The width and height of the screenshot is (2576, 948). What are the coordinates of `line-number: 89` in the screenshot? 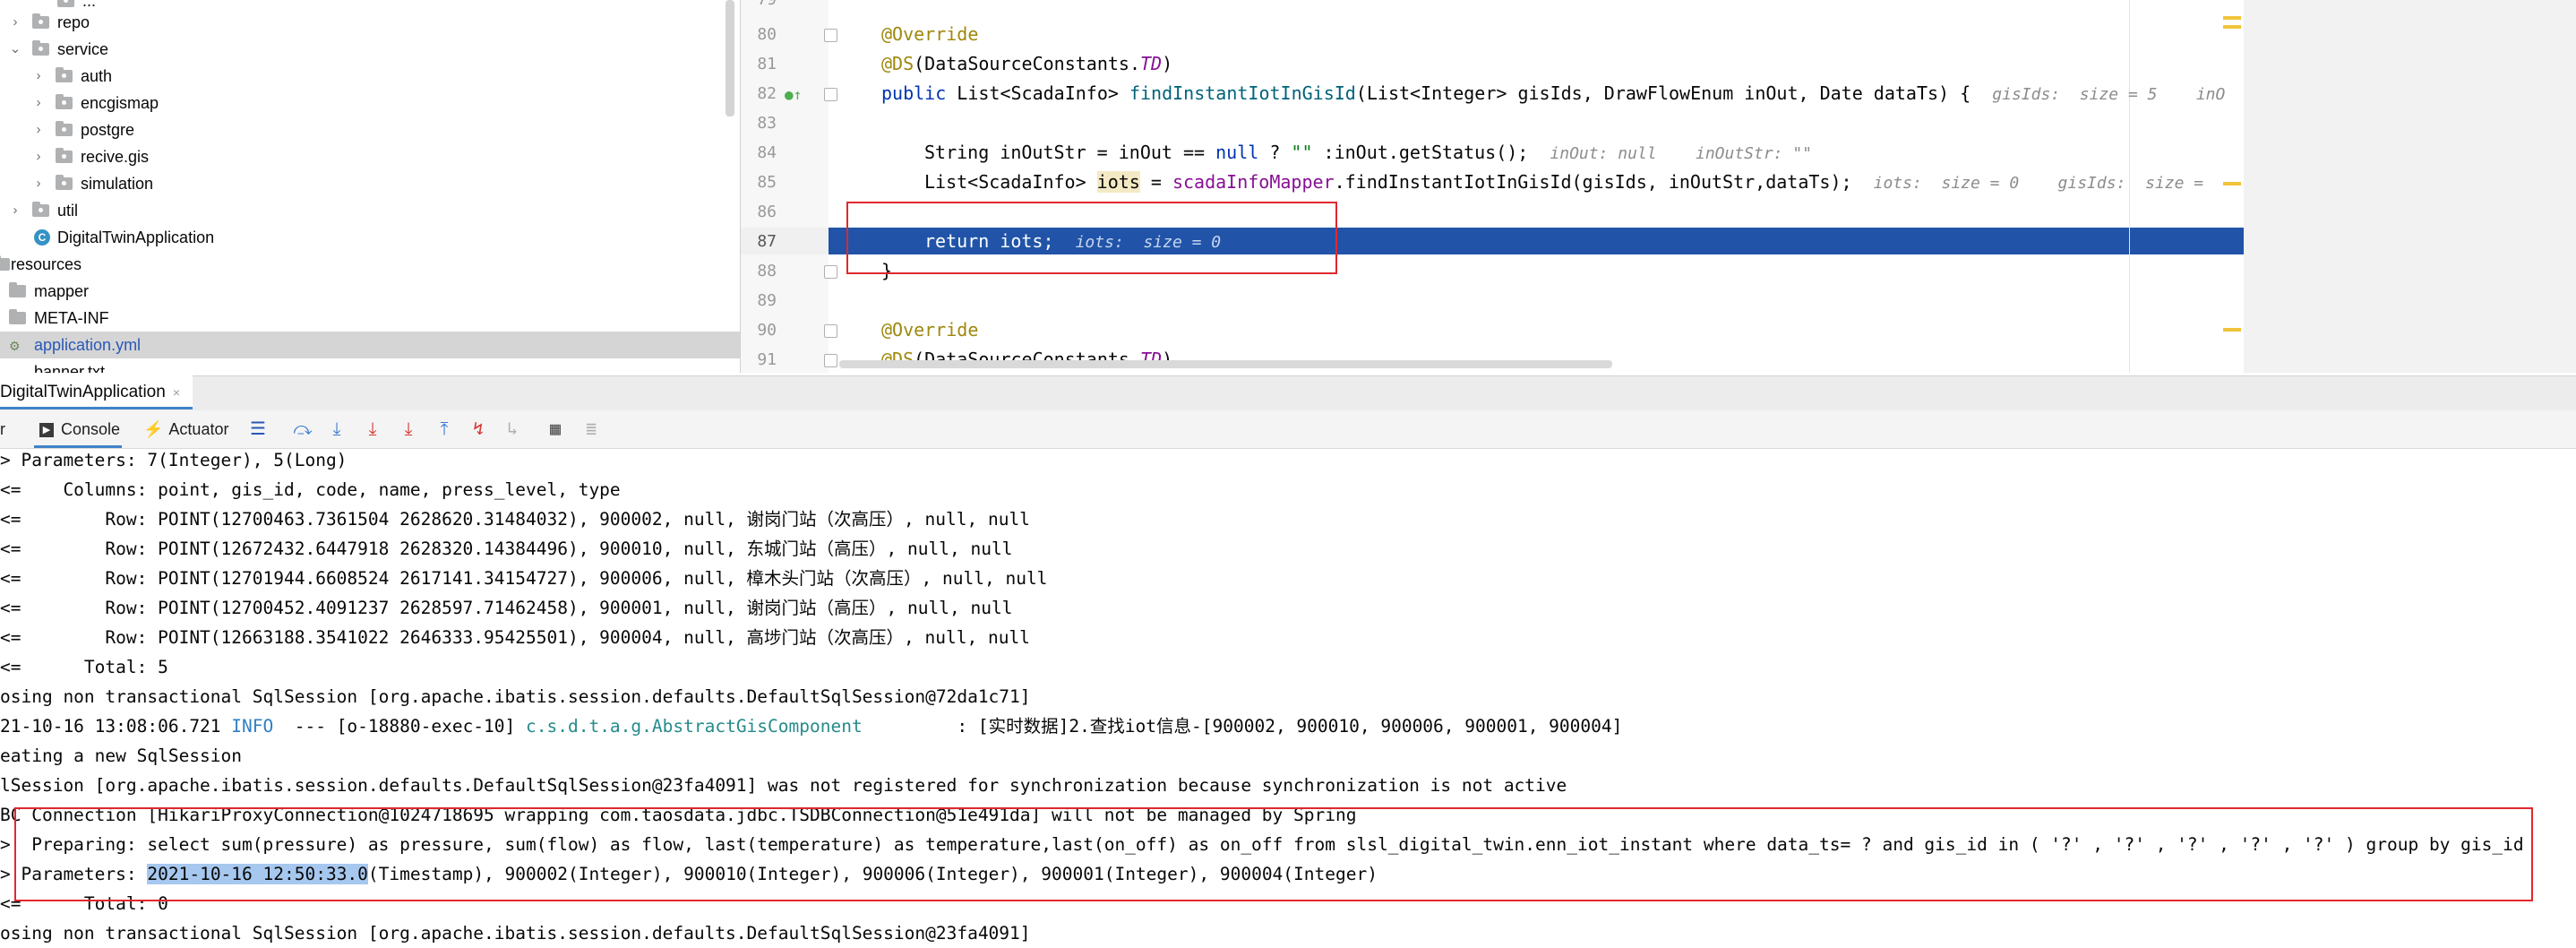 It's located at (767, 301).